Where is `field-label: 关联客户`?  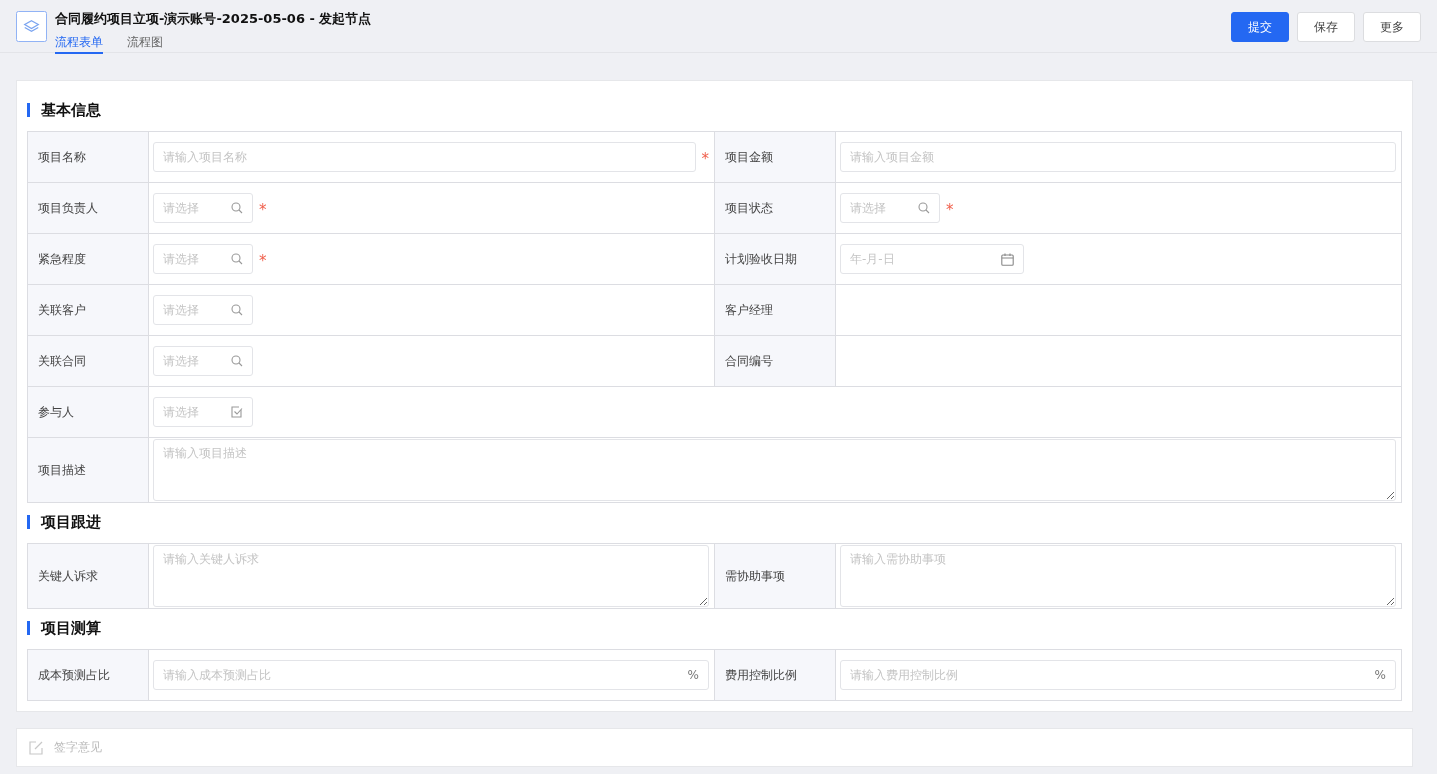
field-label: 关联客户 is located at coordinates (88, 310).